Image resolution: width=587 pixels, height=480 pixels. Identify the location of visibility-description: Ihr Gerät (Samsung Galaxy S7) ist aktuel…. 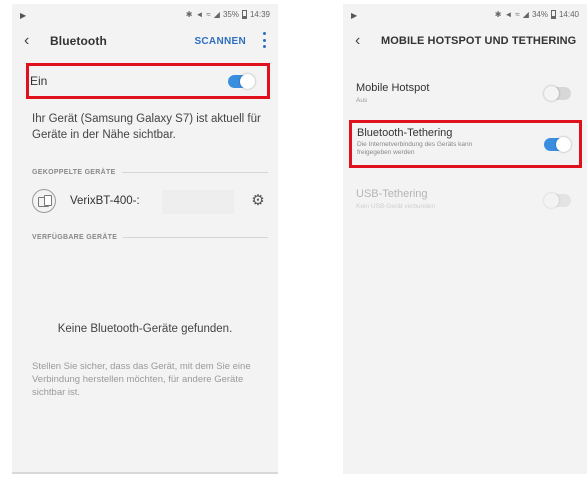
(146, 127).